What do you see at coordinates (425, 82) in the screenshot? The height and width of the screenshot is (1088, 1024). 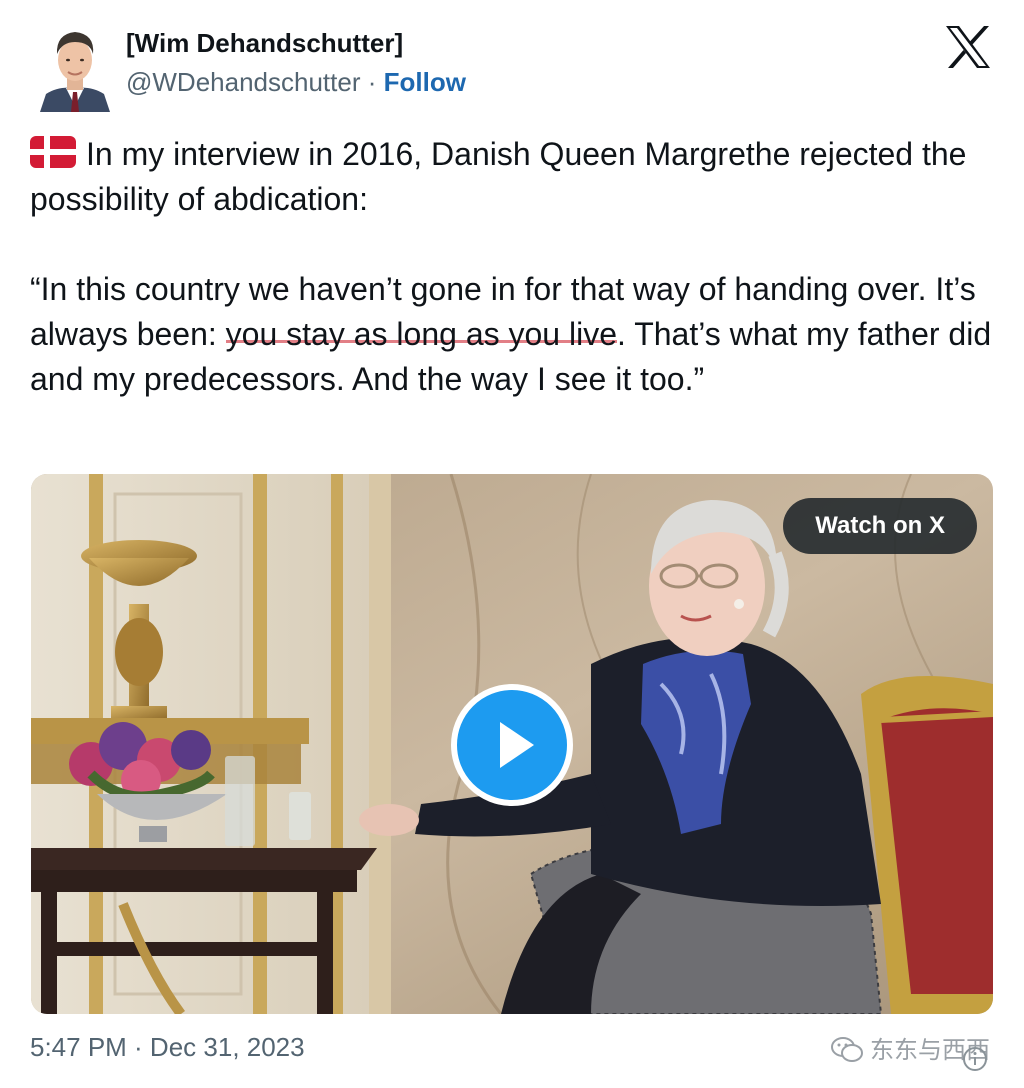 I see `follow-button: Follow` at bounding box center [425, 82].